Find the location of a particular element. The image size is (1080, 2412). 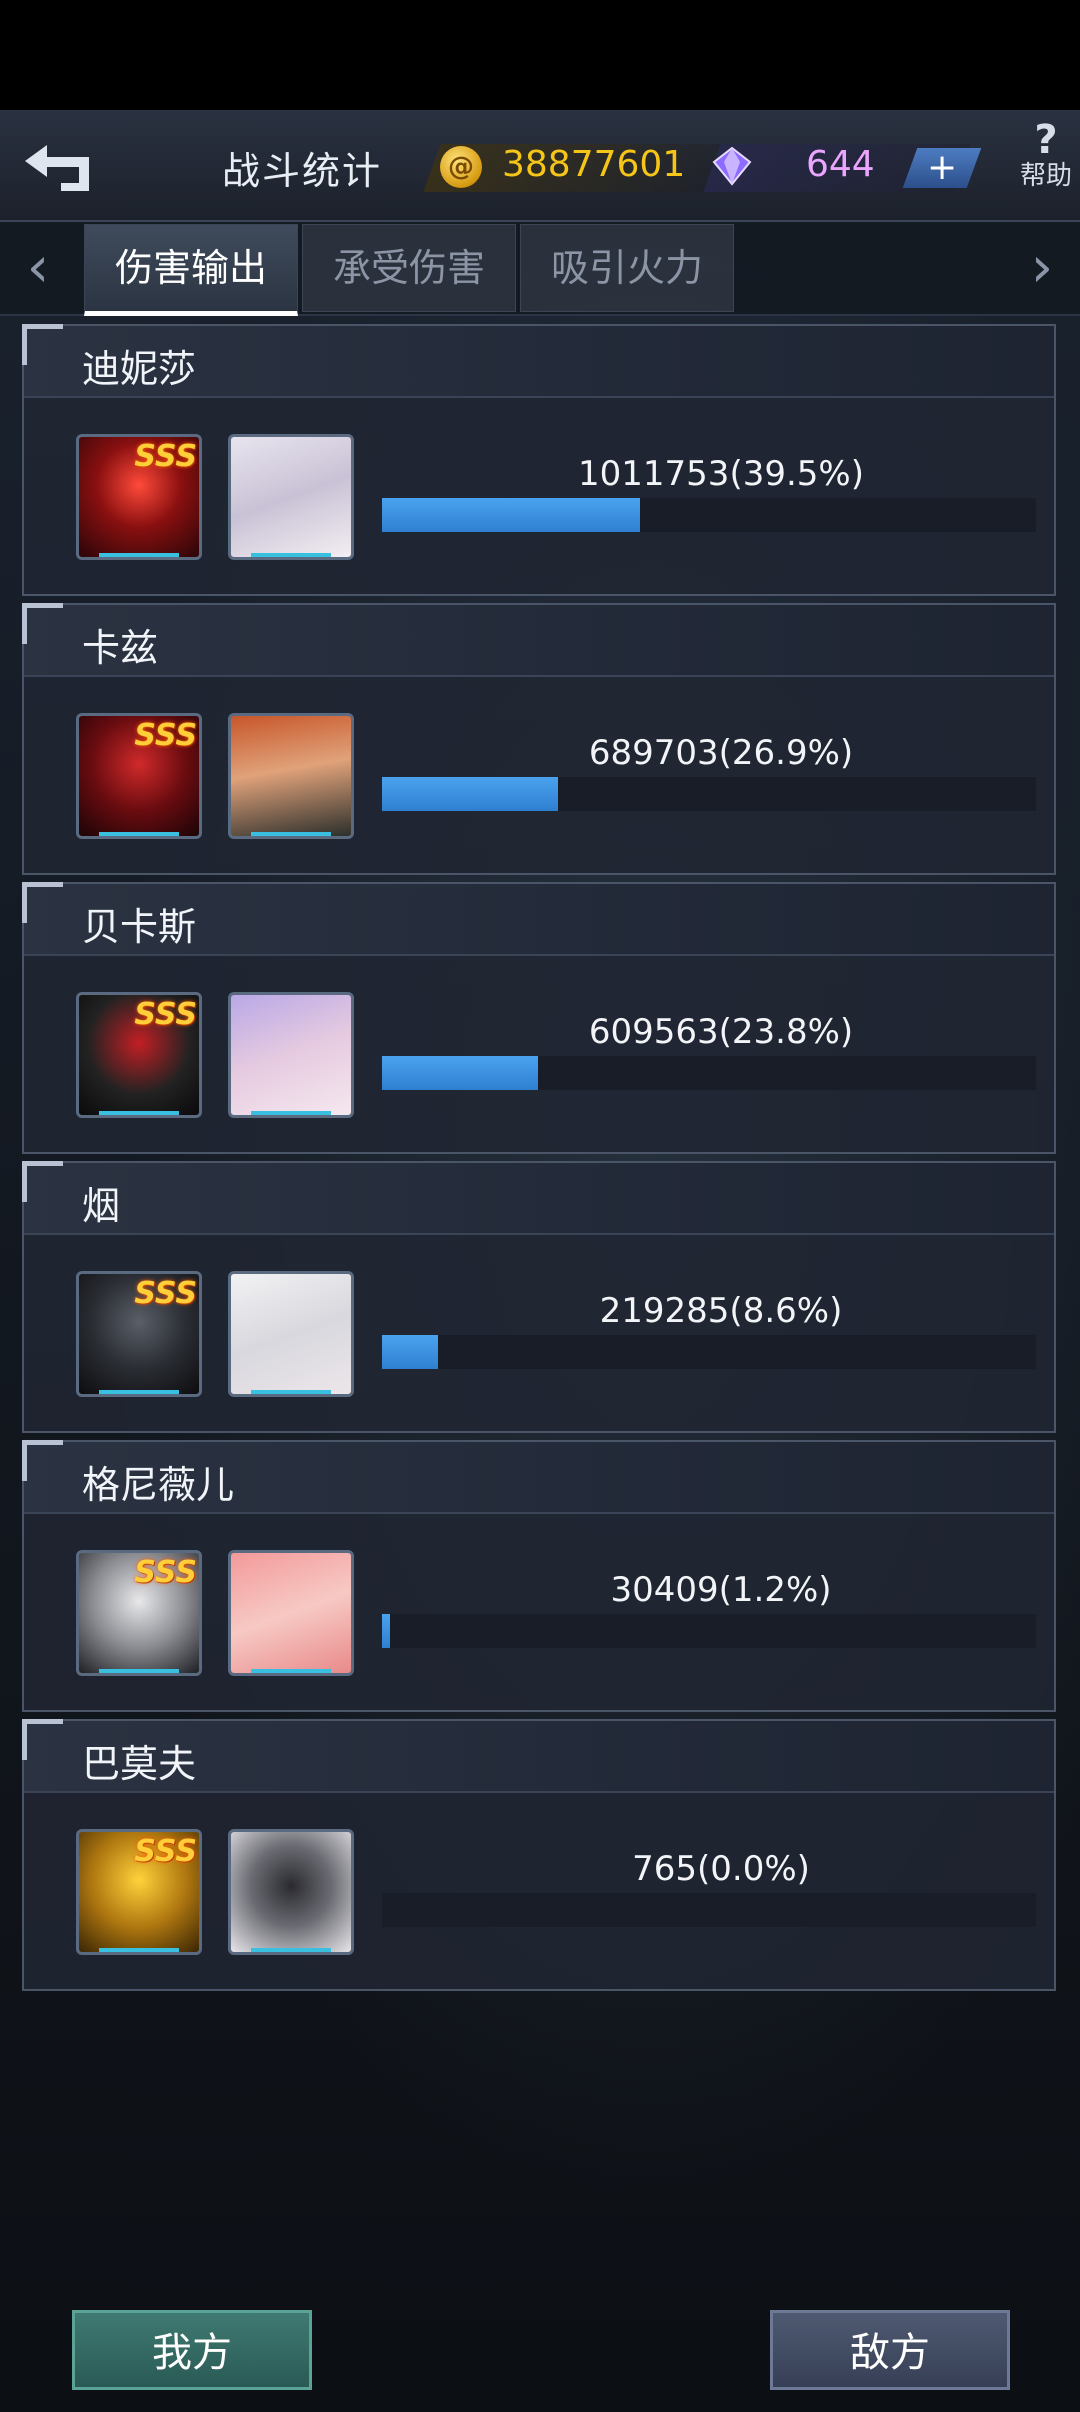

back-arrow-icon is located at coordinates (57, 168).